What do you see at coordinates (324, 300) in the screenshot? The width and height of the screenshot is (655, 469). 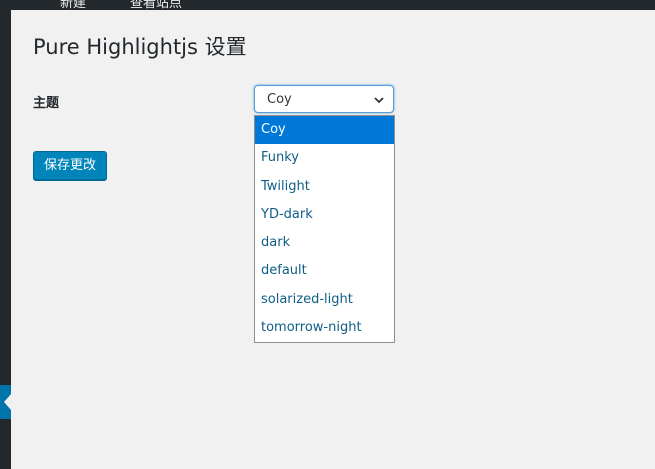 I see `theme-option-solarized-light: solarized-light` at bounding box center [324, 300].